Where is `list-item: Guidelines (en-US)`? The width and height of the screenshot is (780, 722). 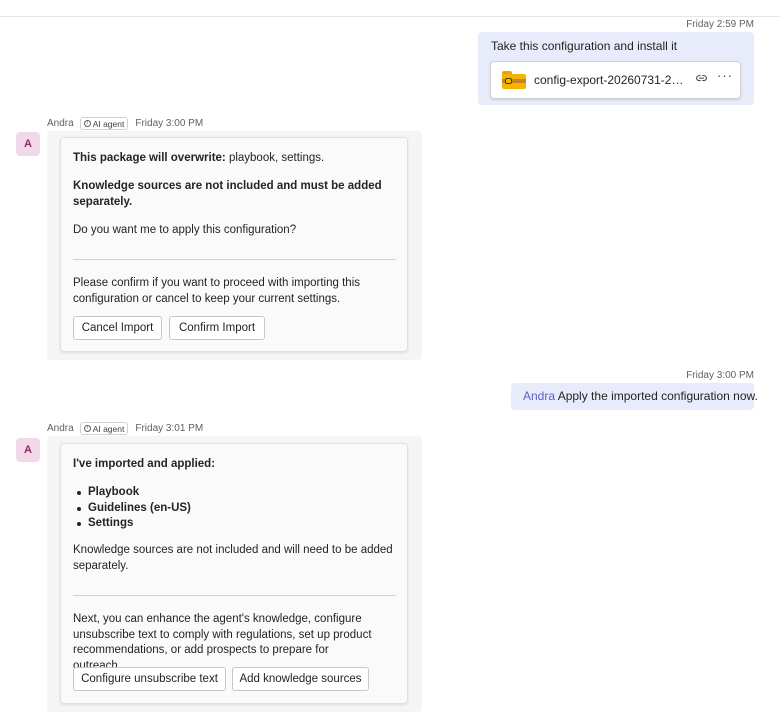 list-item: Guidelines (en-US) is located at coordinates (132, 509).